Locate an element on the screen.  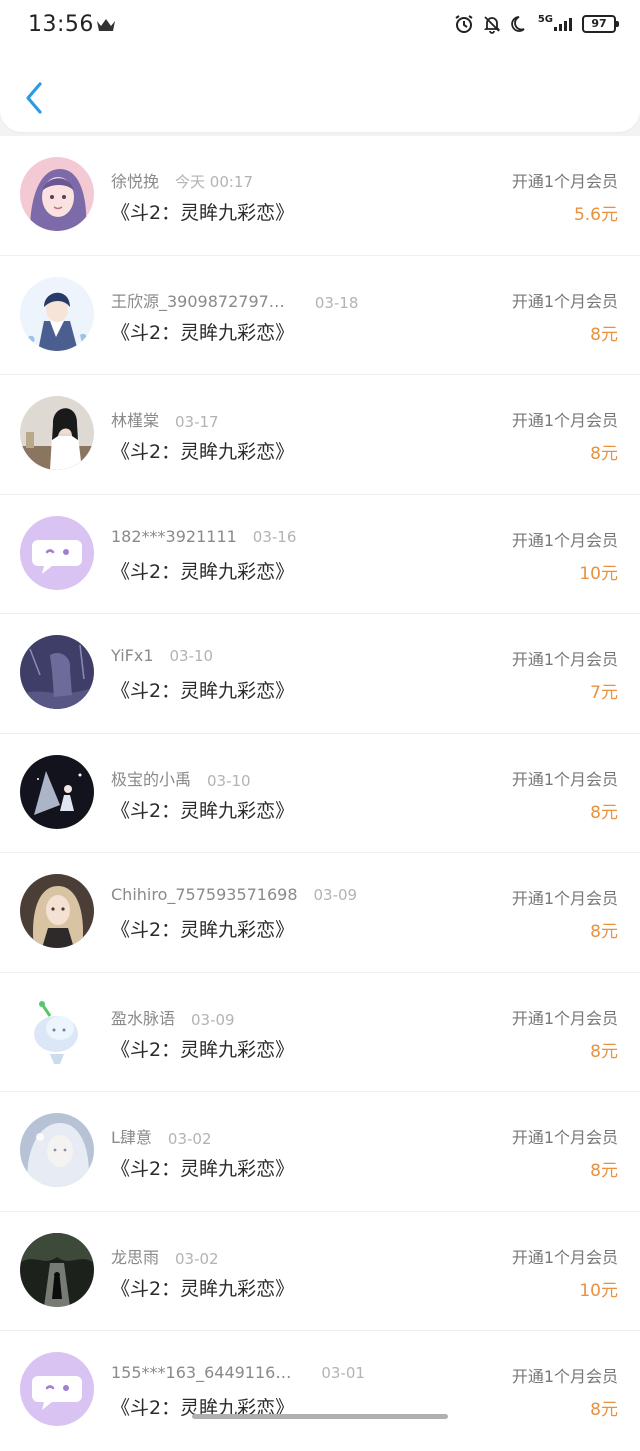
status-bar: 13:56 5G 97 is located at coordinates (320, 26).